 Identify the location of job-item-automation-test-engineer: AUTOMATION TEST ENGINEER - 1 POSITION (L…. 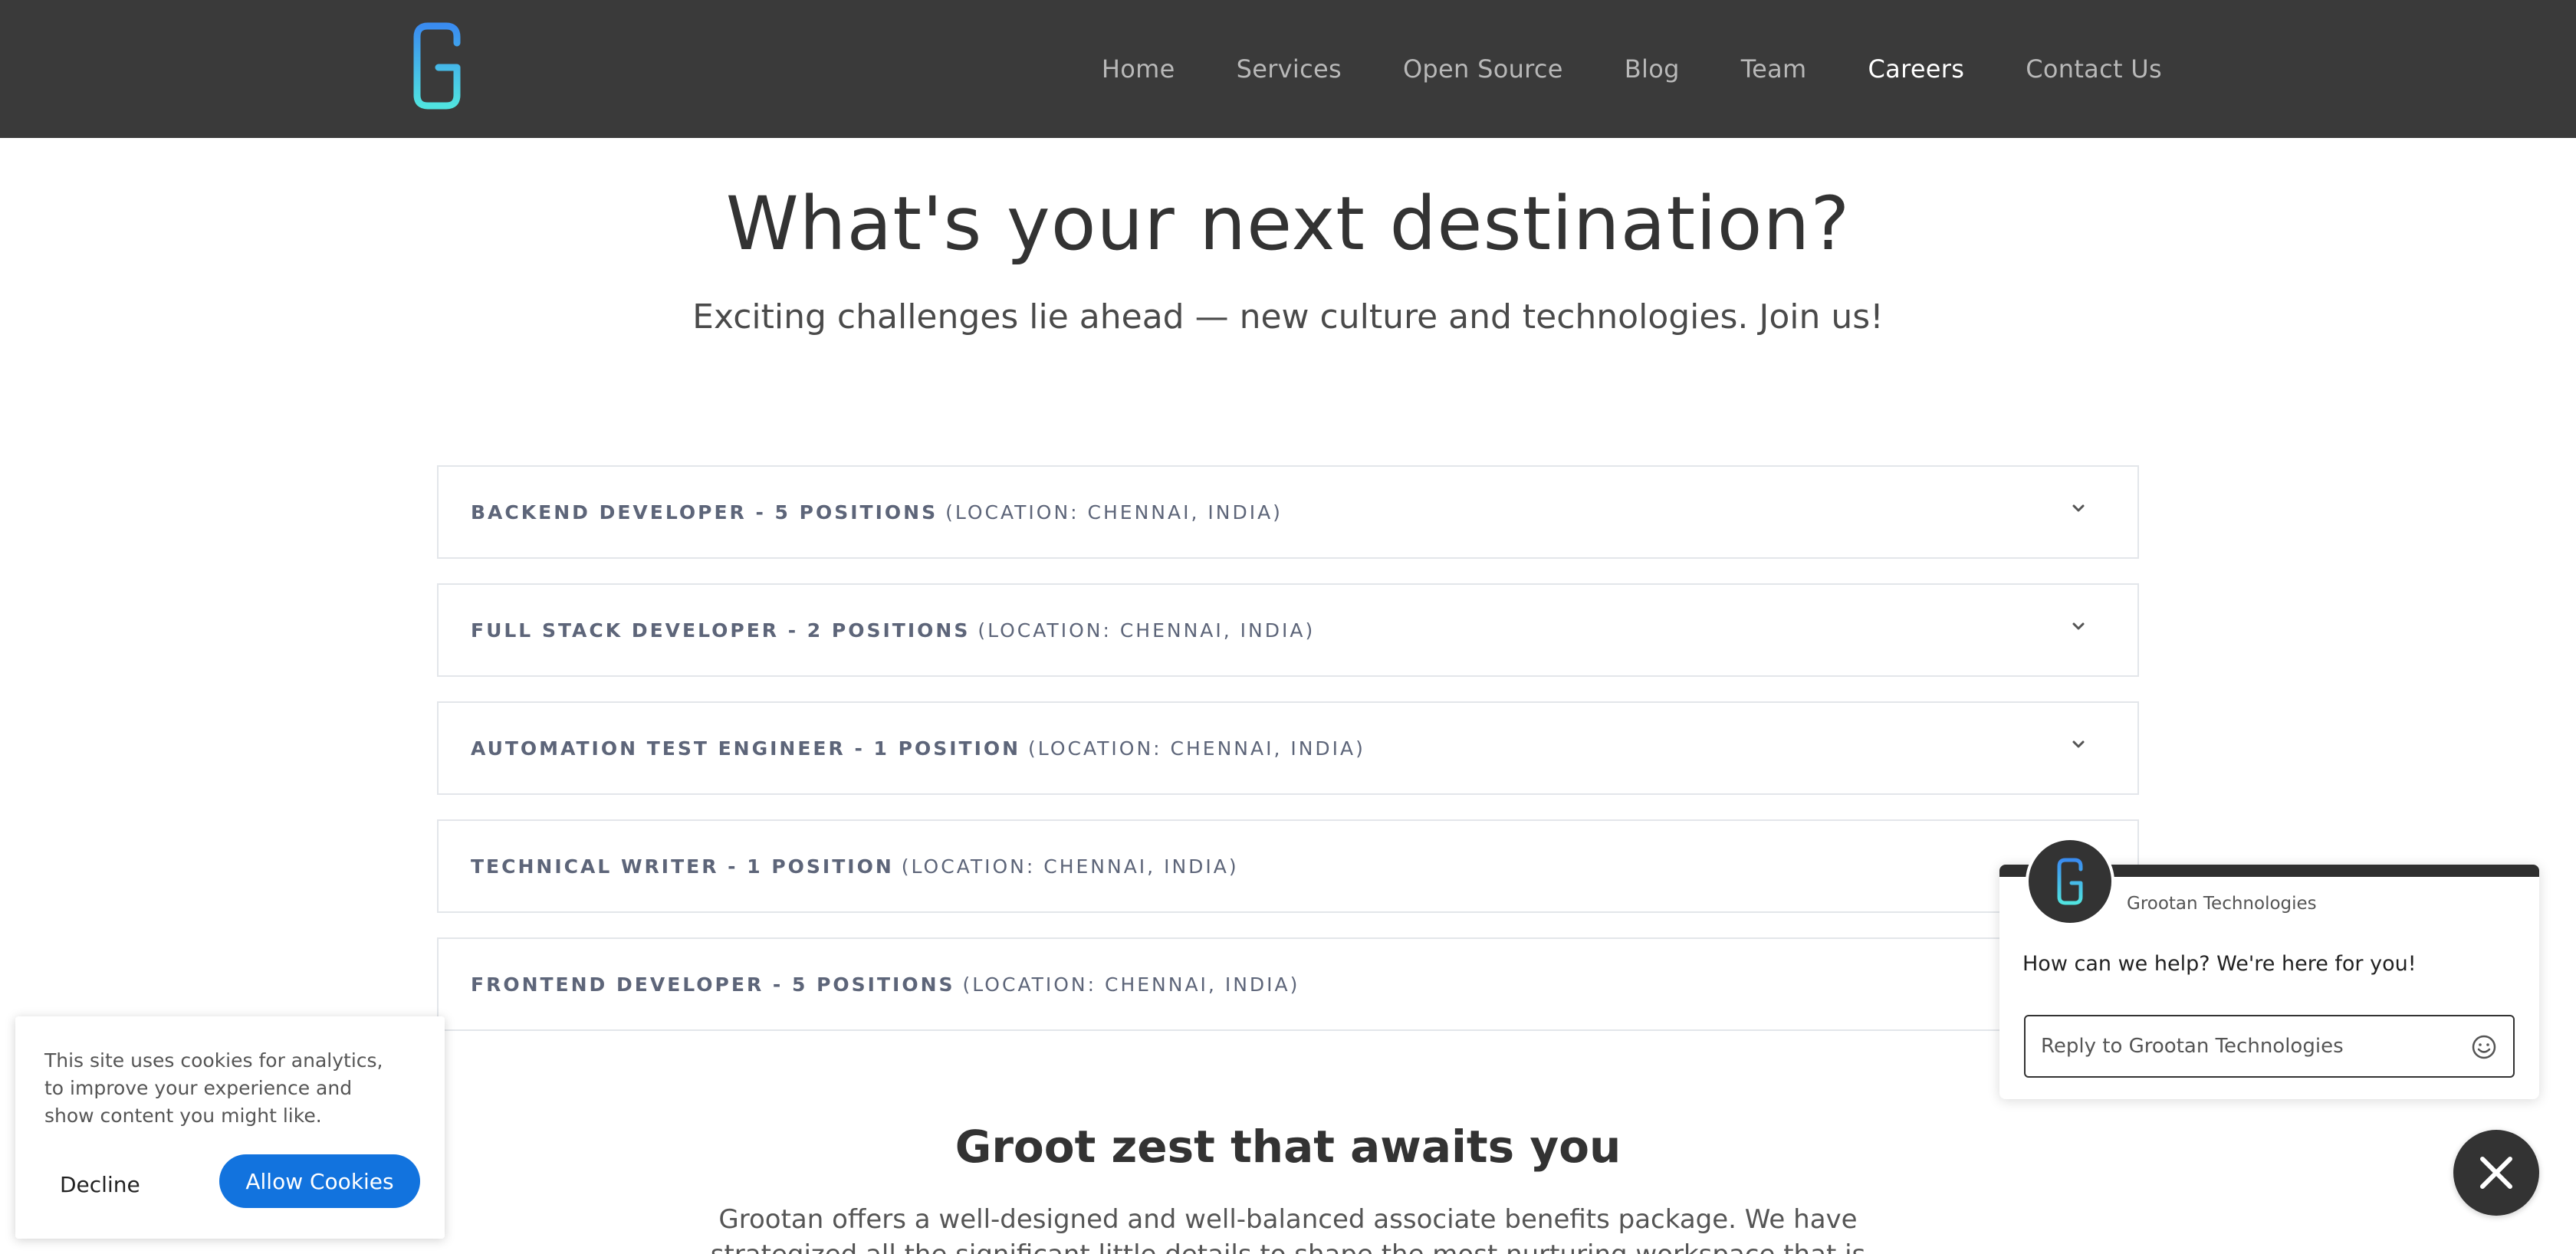
(1288, 748).